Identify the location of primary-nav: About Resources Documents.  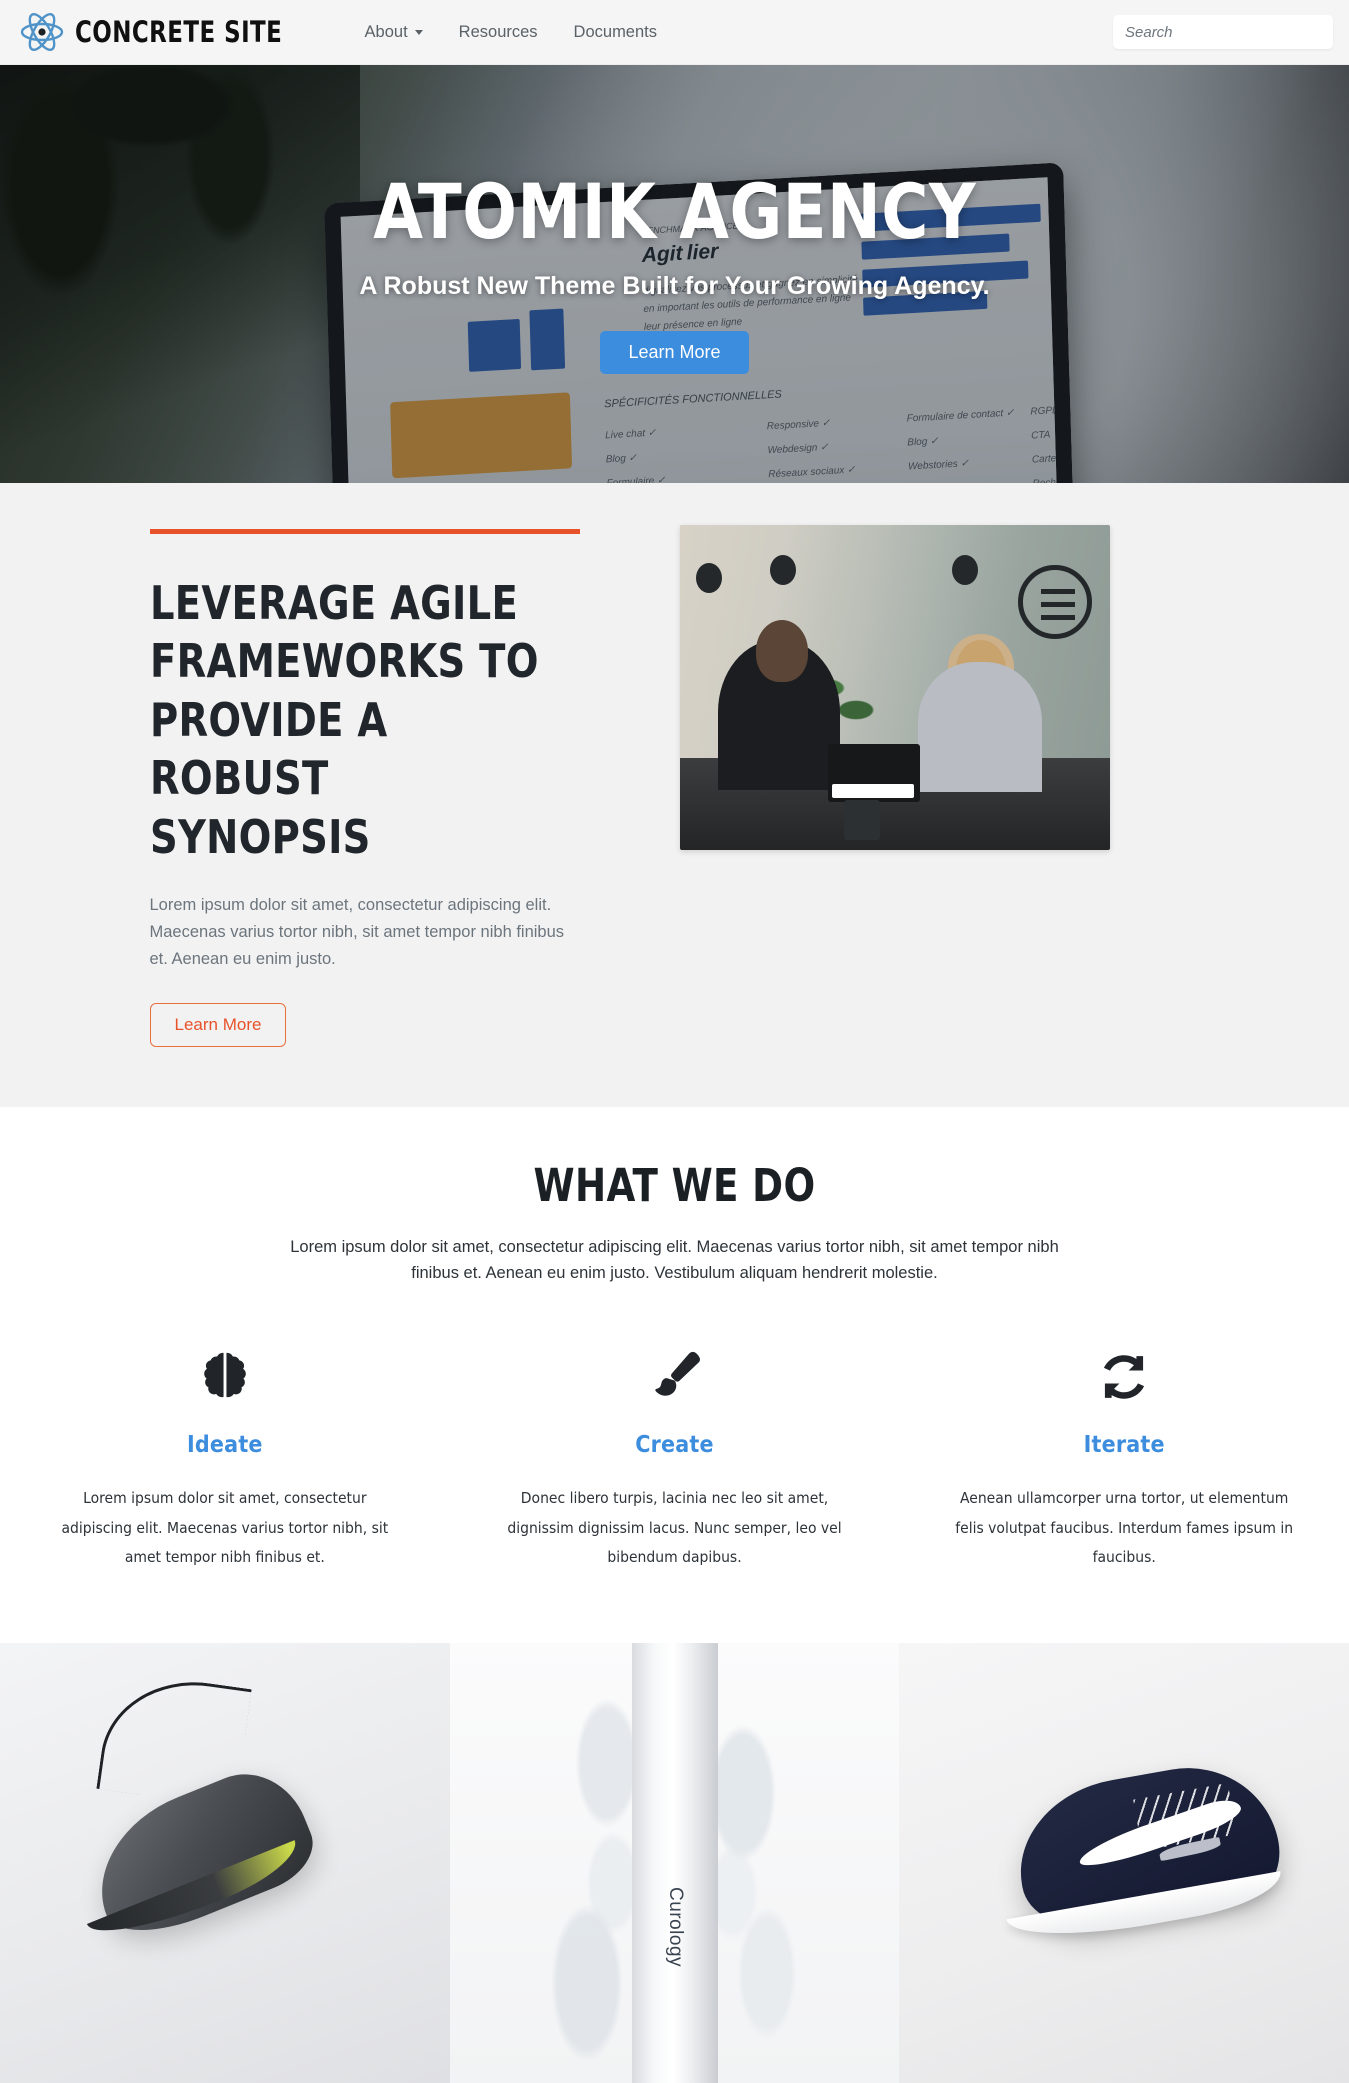
(511, 32).